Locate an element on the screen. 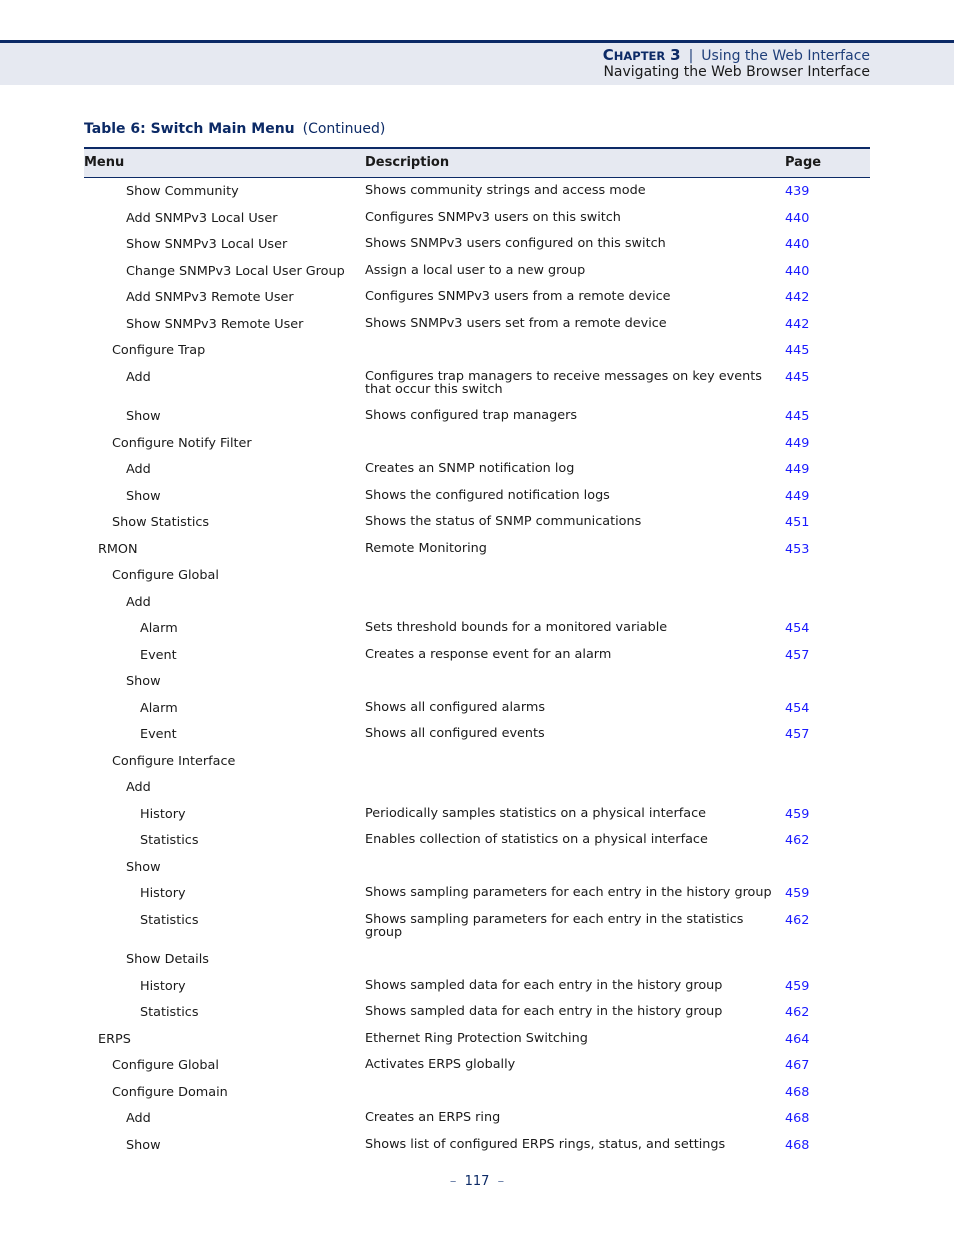 The image size is (954, 1235). page-link: 439 is located at coordinates (797, 191).